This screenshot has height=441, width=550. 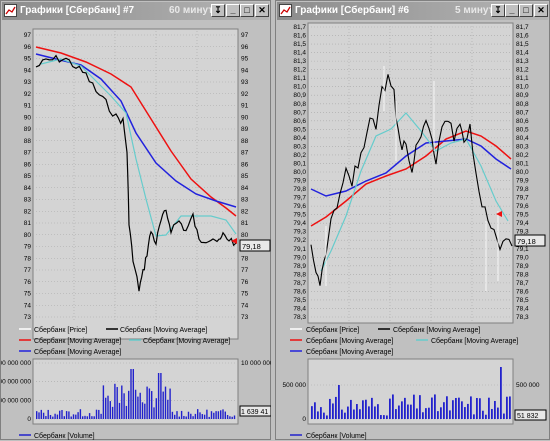 I want to click on price-tick-right: 80,5, so click(x=522, y=129).